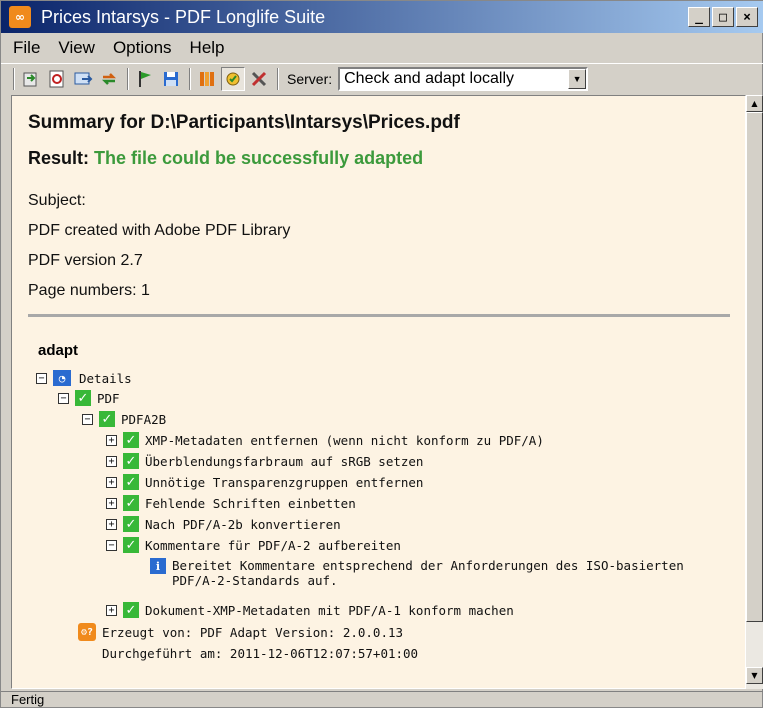  What do you see at coordinates (14, 78) in the screenshot?
I see `toolbar-grip` at bounding box center [14, 78].